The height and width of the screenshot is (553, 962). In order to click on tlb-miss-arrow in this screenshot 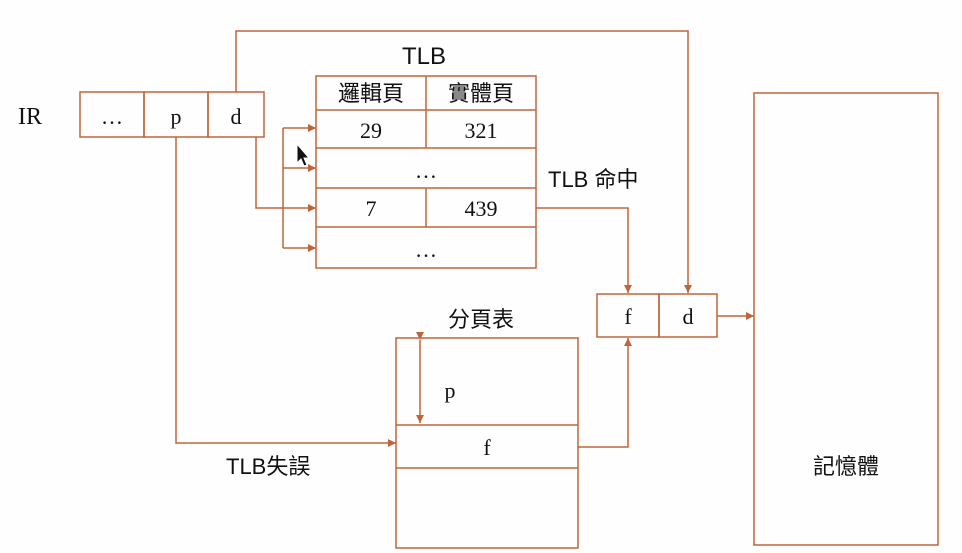, I will do `click(285, 292)`.